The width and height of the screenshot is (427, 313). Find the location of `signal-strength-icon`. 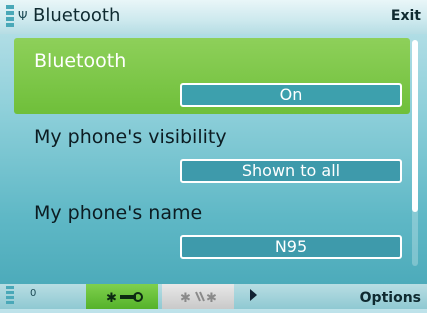

signal-strength-icon is located at coordinates (10, 16).